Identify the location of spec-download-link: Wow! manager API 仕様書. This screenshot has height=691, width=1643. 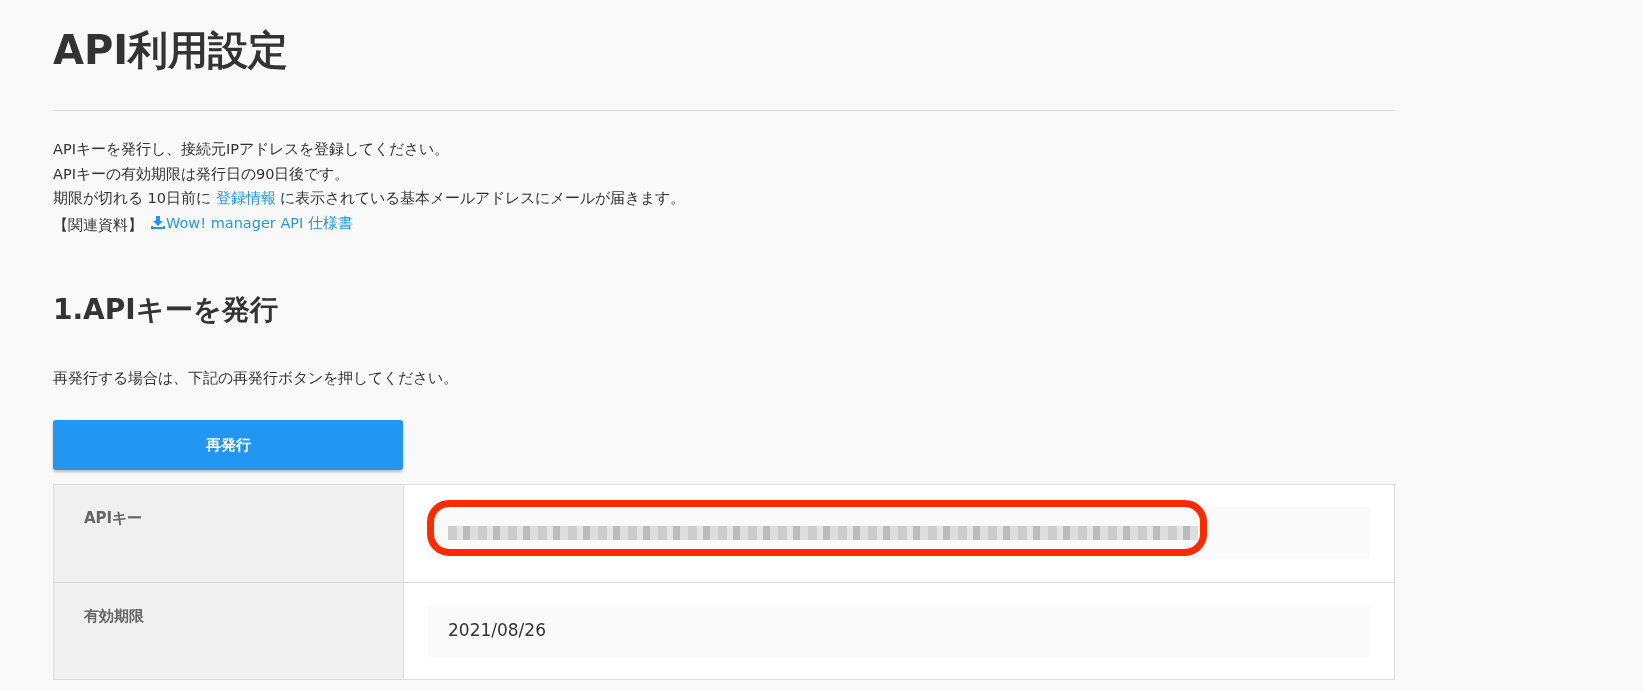
(248, 222).